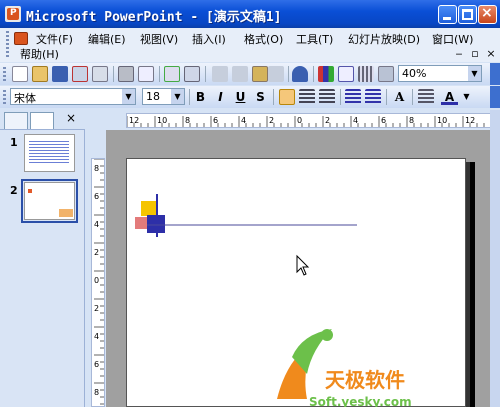 The image size is (500, 407). I want to click on menu-window: 窗口(W), so click(452, 39).